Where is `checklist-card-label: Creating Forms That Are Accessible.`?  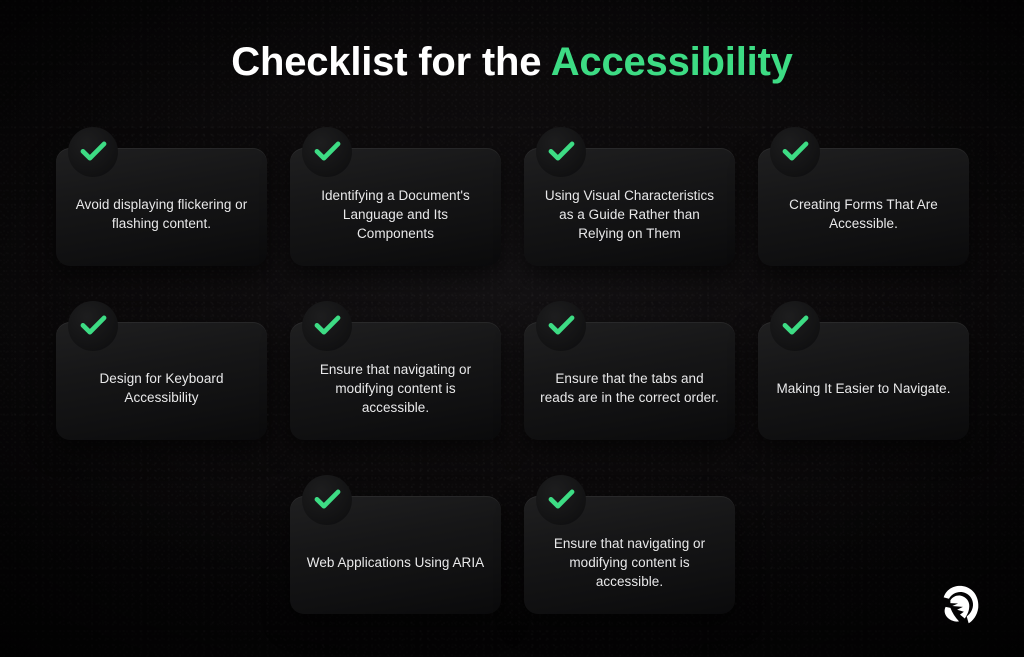 checklist-card-label: Creating Forms That Are Accessible. is located at coordinates (863, 214).